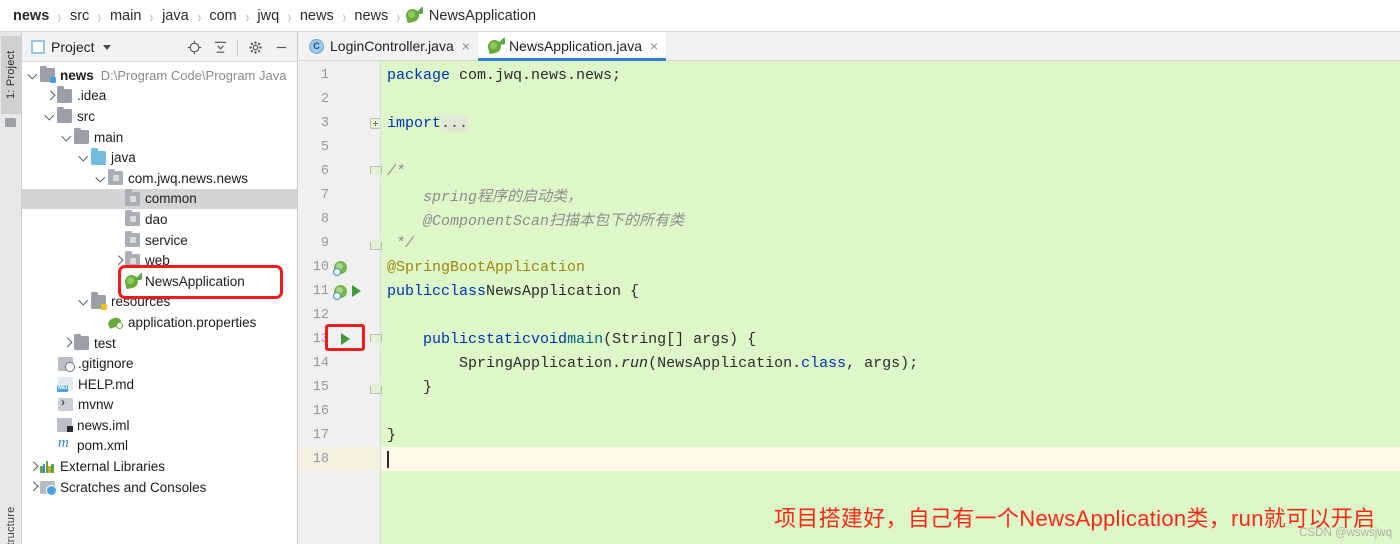  I want to click on annotation-springbootapplication: @SpringBootApplication, so click(486, 267).